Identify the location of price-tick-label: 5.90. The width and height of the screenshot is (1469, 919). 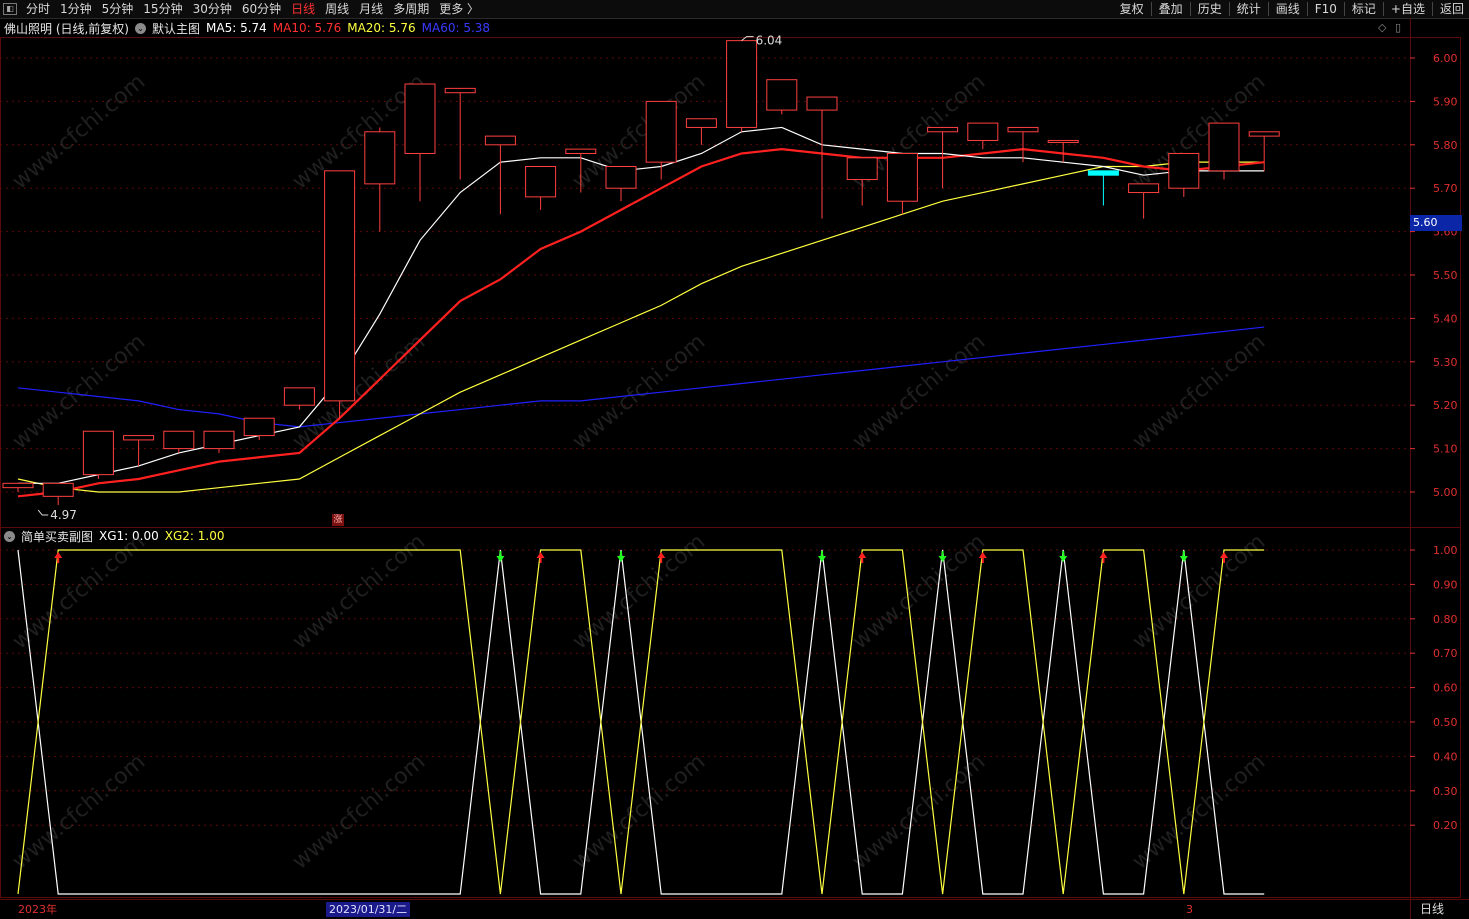
(1445, 101).